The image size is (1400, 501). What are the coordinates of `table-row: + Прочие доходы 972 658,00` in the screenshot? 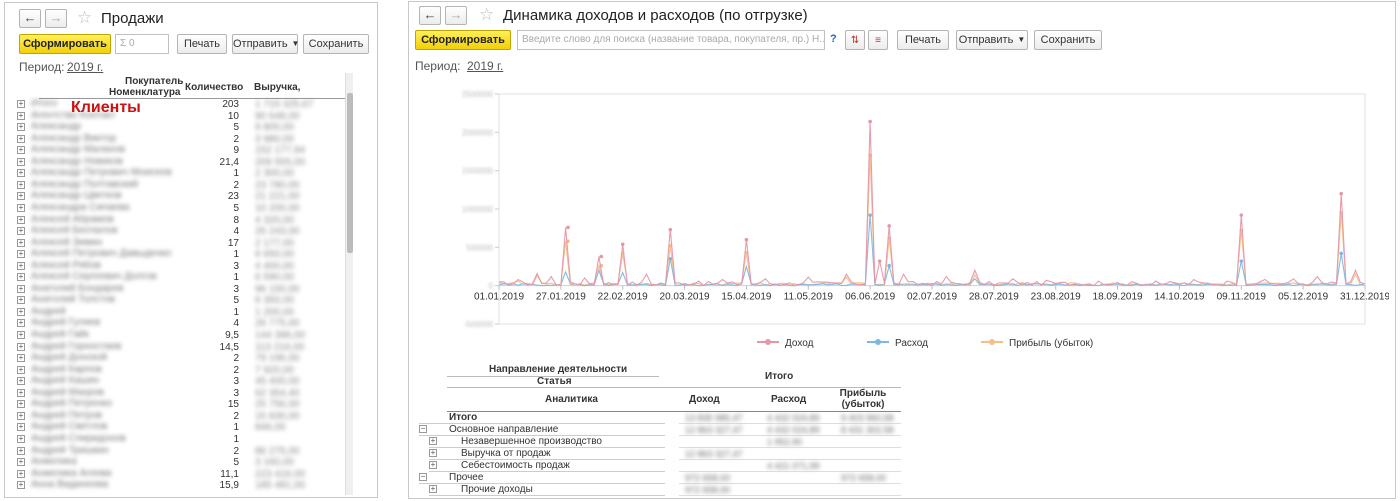 It's located at (659, 490).